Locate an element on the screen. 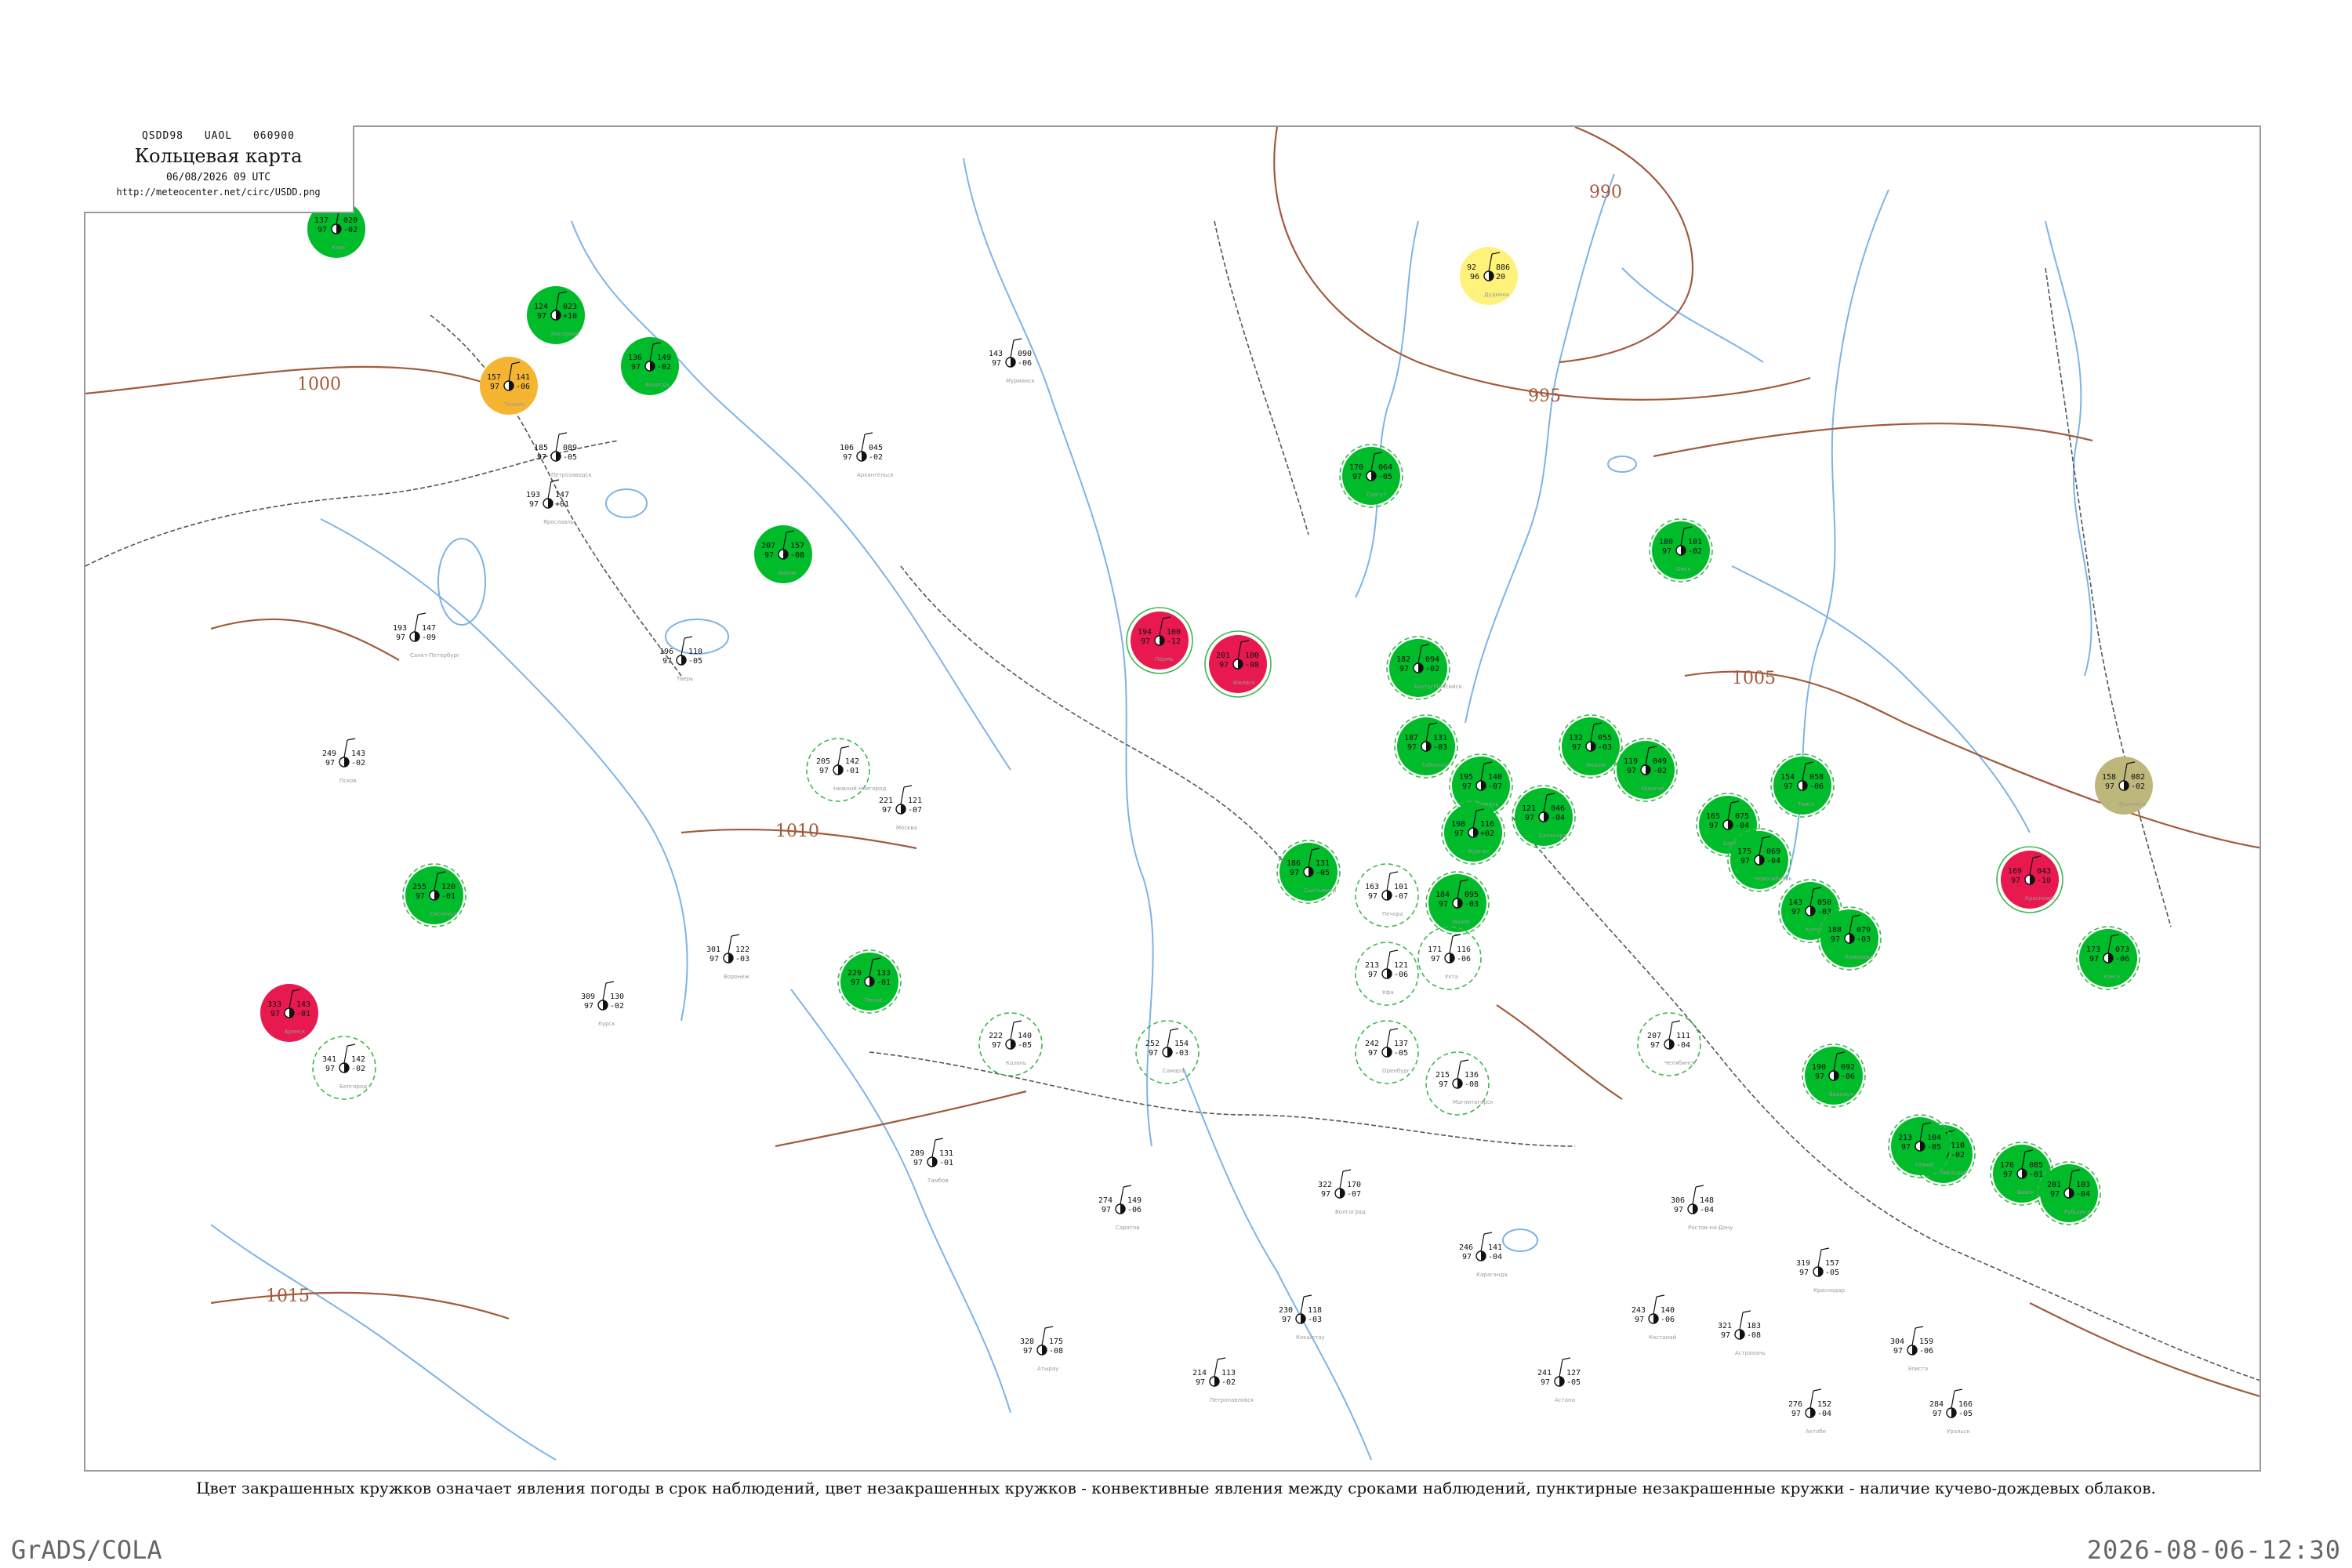 This screenshot has height=1568, width=2352. station-plot: 15897 082-02 Енисейск is located at coordinates (2124, 786).